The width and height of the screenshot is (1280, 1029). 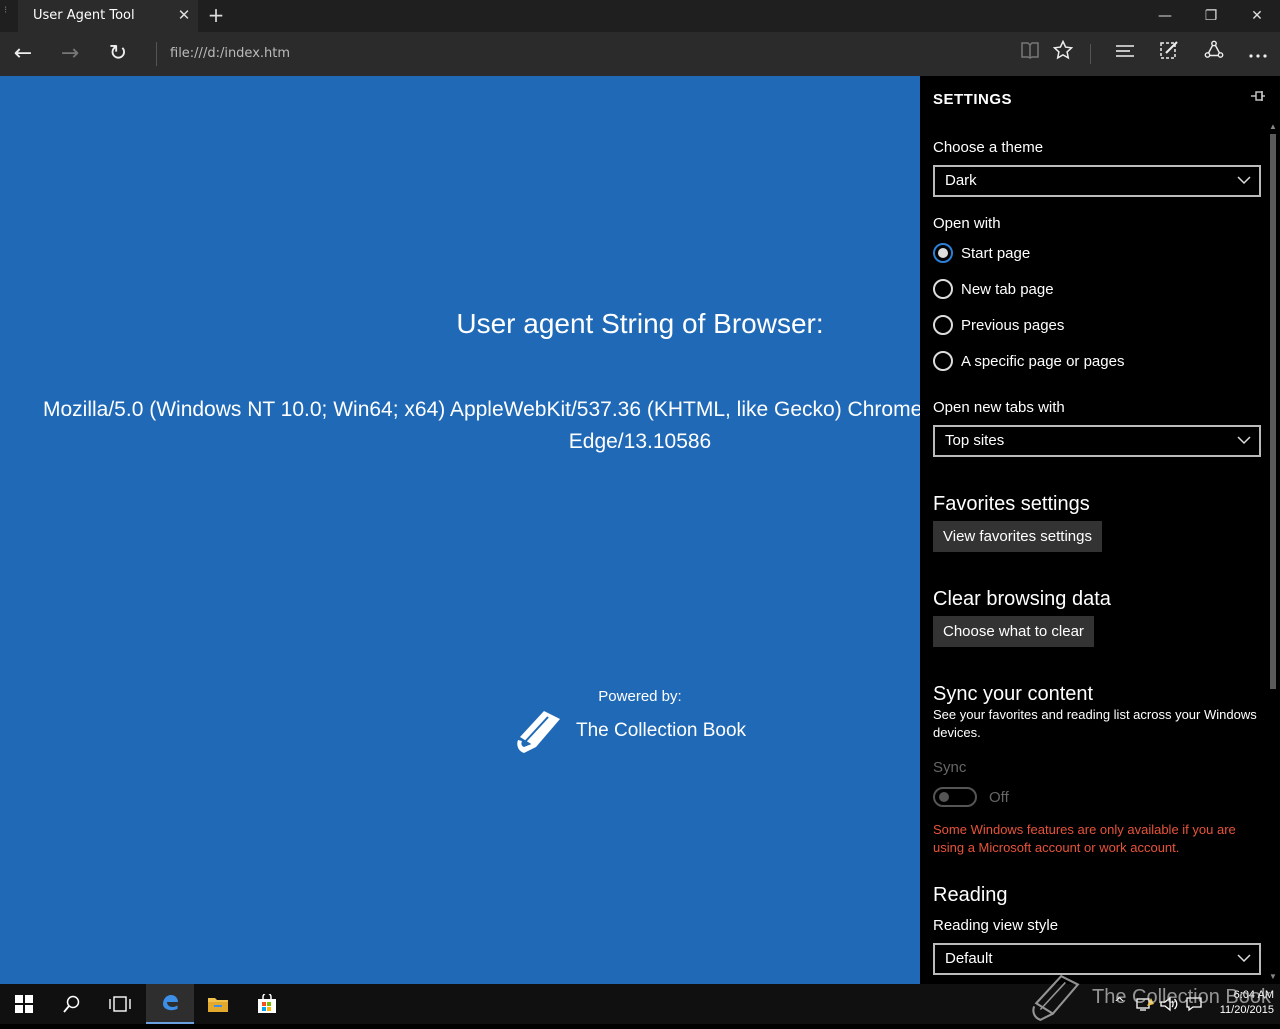 I want to click on edge-taskbar-icon, so click(x=170, y=1004).